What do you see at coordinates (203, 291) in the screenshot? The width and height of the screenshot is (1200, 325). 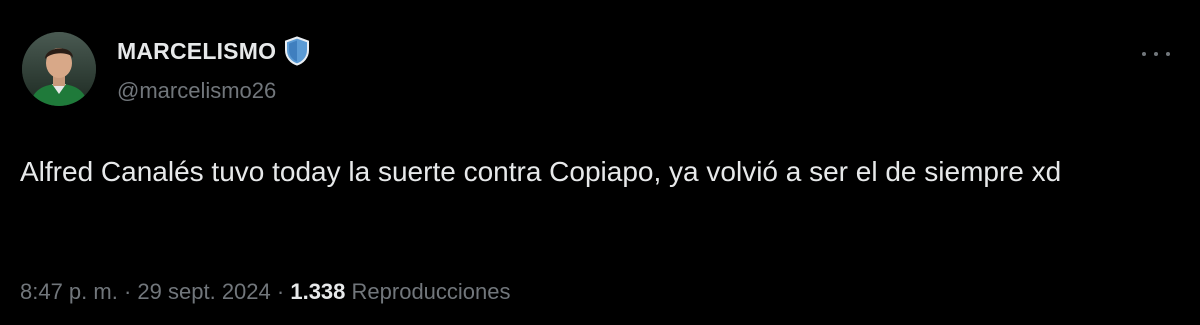 I see `post-date: 29 sept. 2024` at bounding box center [203, 291].